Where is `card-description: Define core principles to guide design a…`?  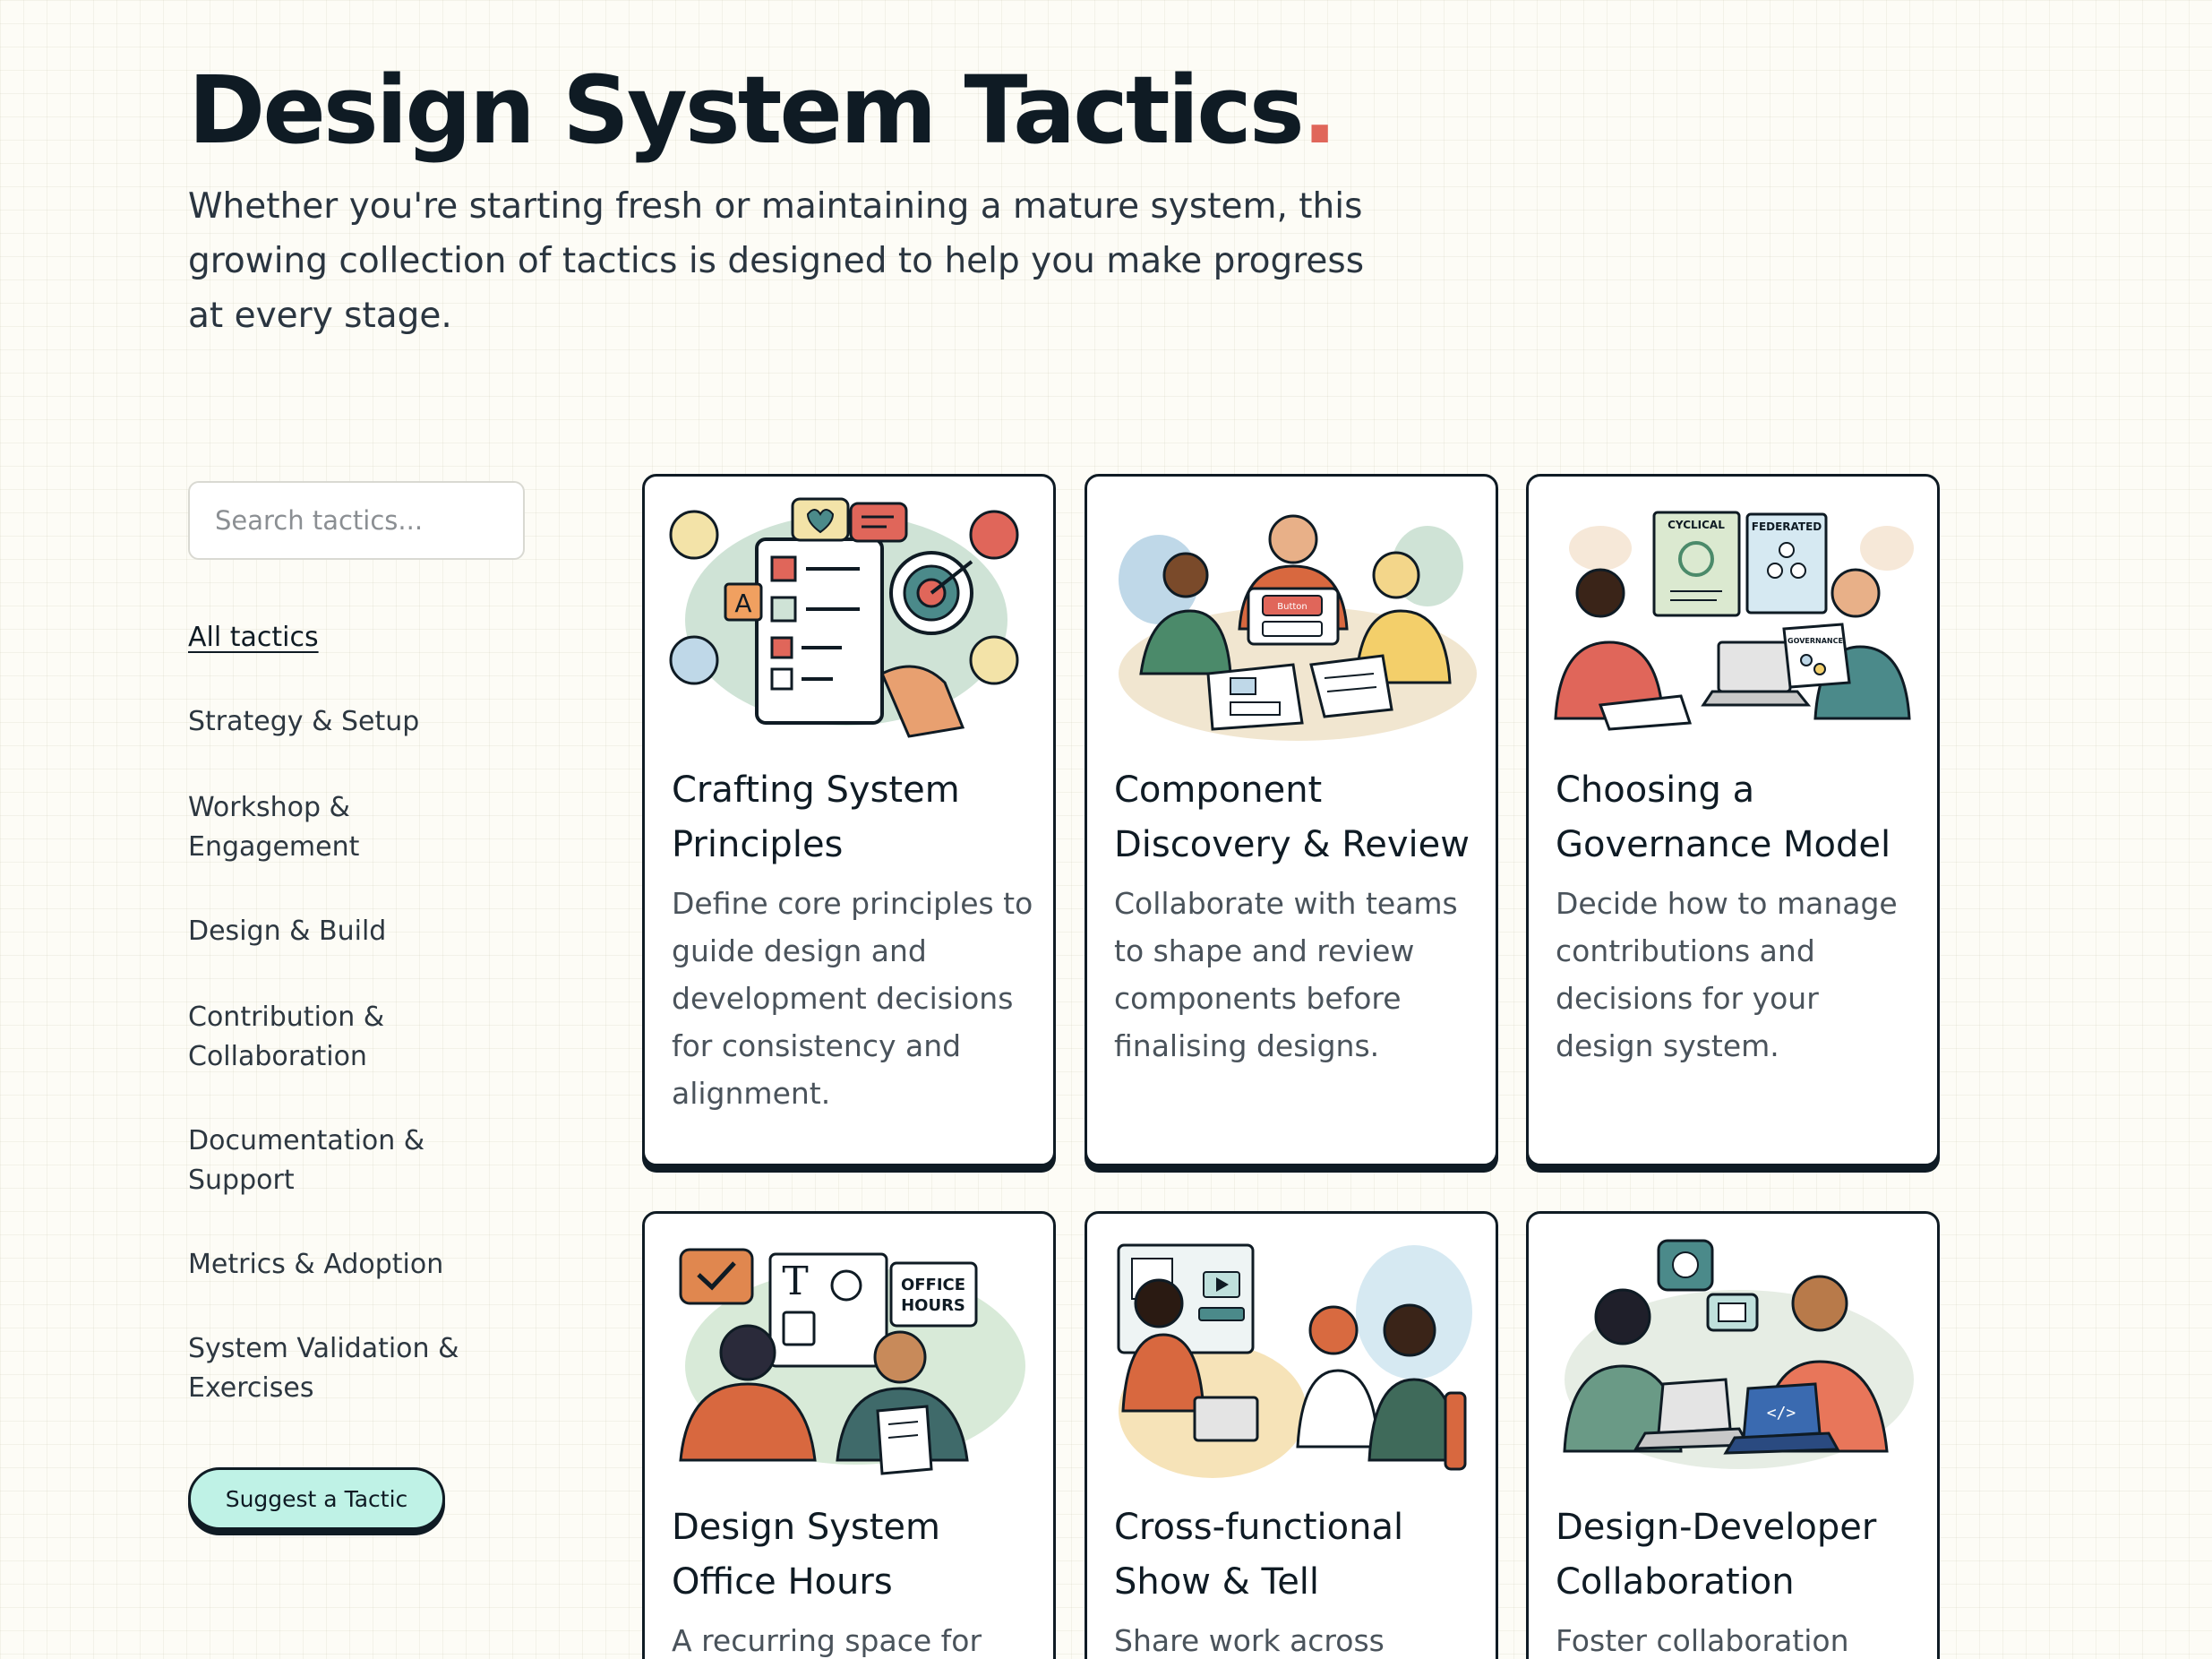 card-description: Define core principles to guide design a… is located at coordinates (852, 998).